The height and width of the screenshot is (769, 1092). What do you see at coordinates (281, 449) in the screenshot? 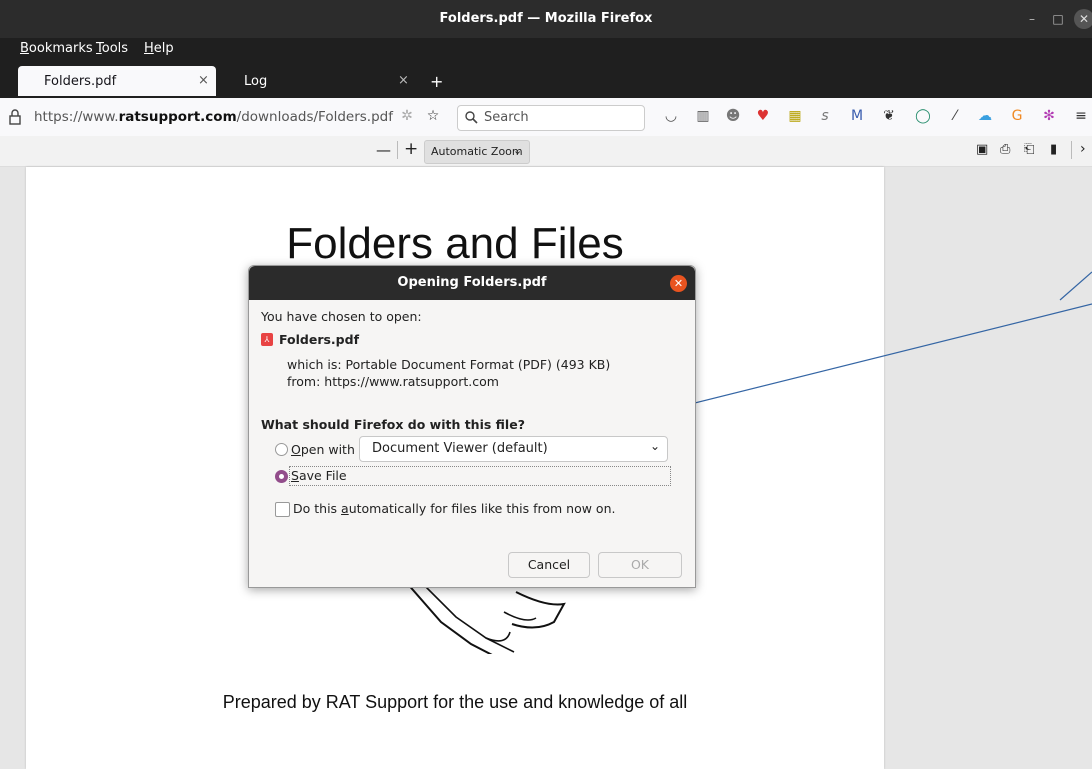
I see `open-with-radio` at bounding box center [281, 449].